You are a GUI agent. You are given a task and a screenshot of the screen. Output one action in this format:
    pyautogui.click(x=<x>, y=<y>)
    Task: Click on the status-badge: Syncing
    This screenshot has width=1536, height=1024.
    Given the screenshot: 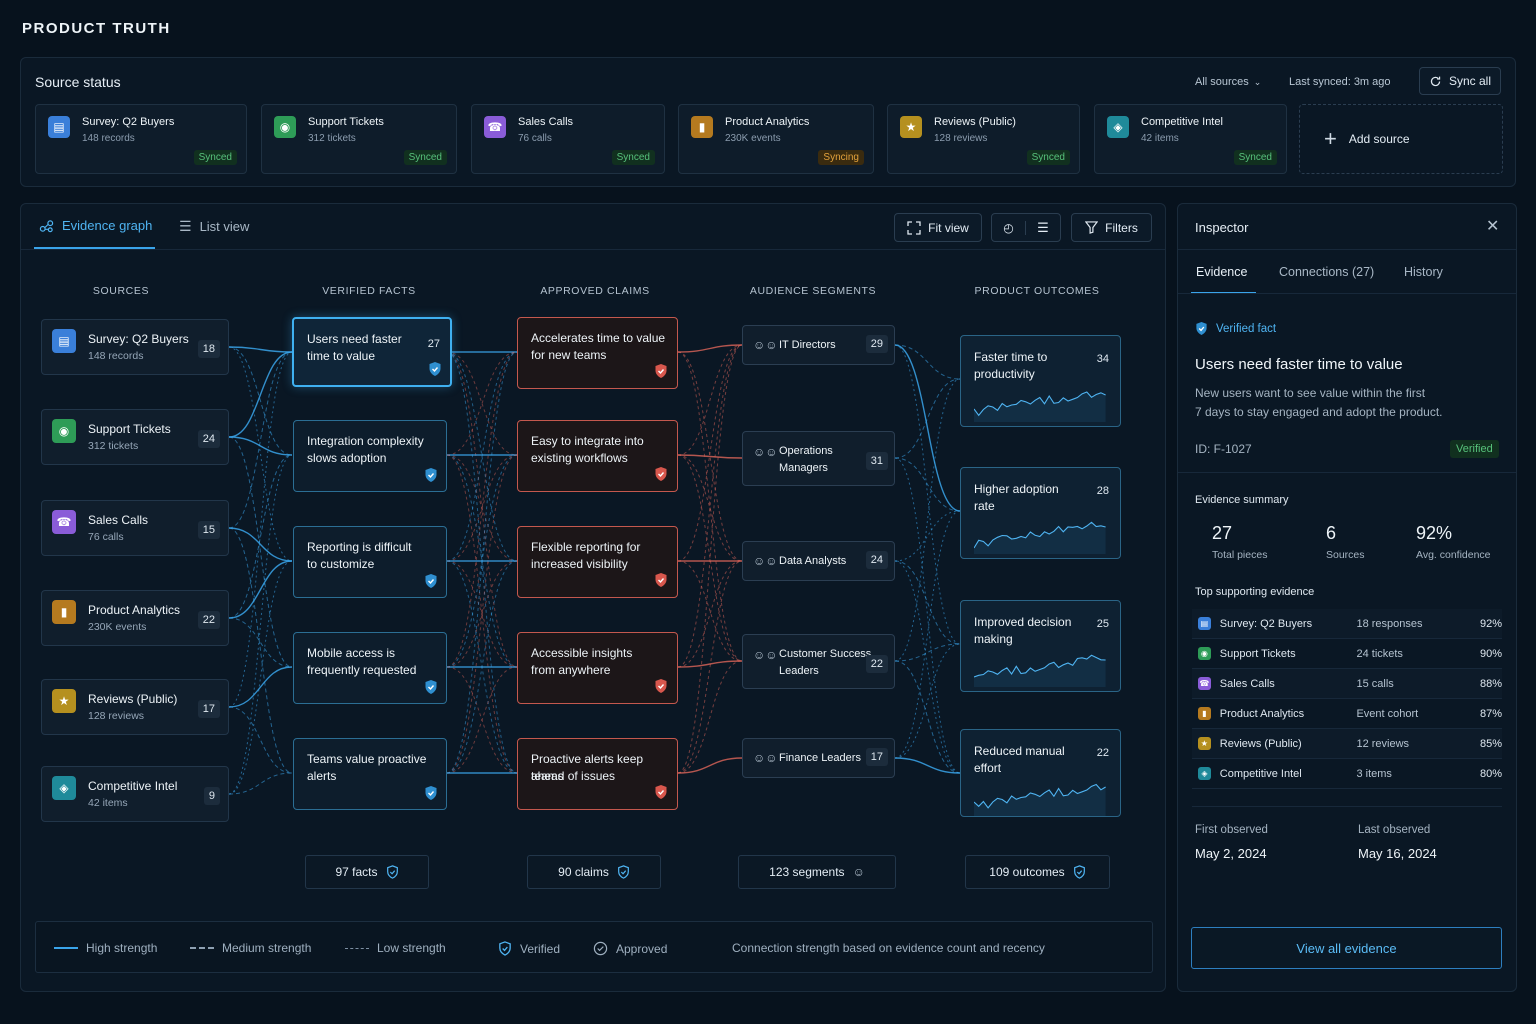 What is the action you would take?
    pyautogui.click(x=841, y=157)
    